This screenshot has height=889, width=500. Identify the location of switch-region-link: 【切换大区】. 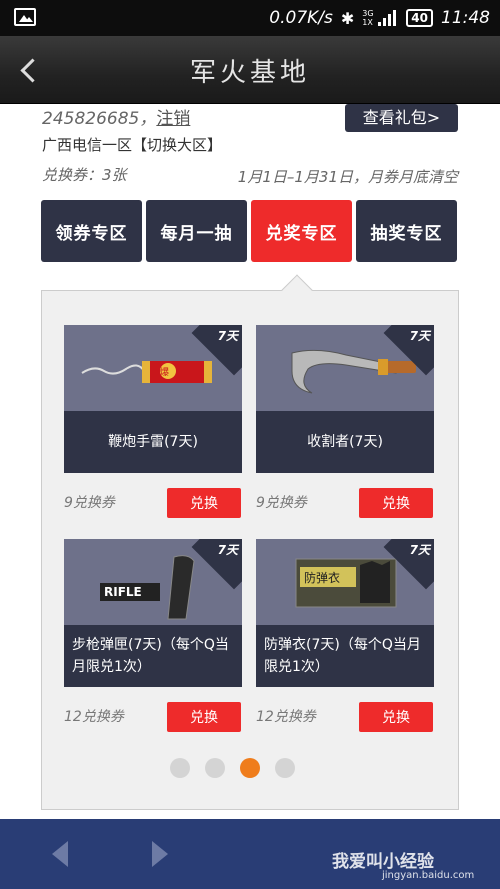
(177, 145).